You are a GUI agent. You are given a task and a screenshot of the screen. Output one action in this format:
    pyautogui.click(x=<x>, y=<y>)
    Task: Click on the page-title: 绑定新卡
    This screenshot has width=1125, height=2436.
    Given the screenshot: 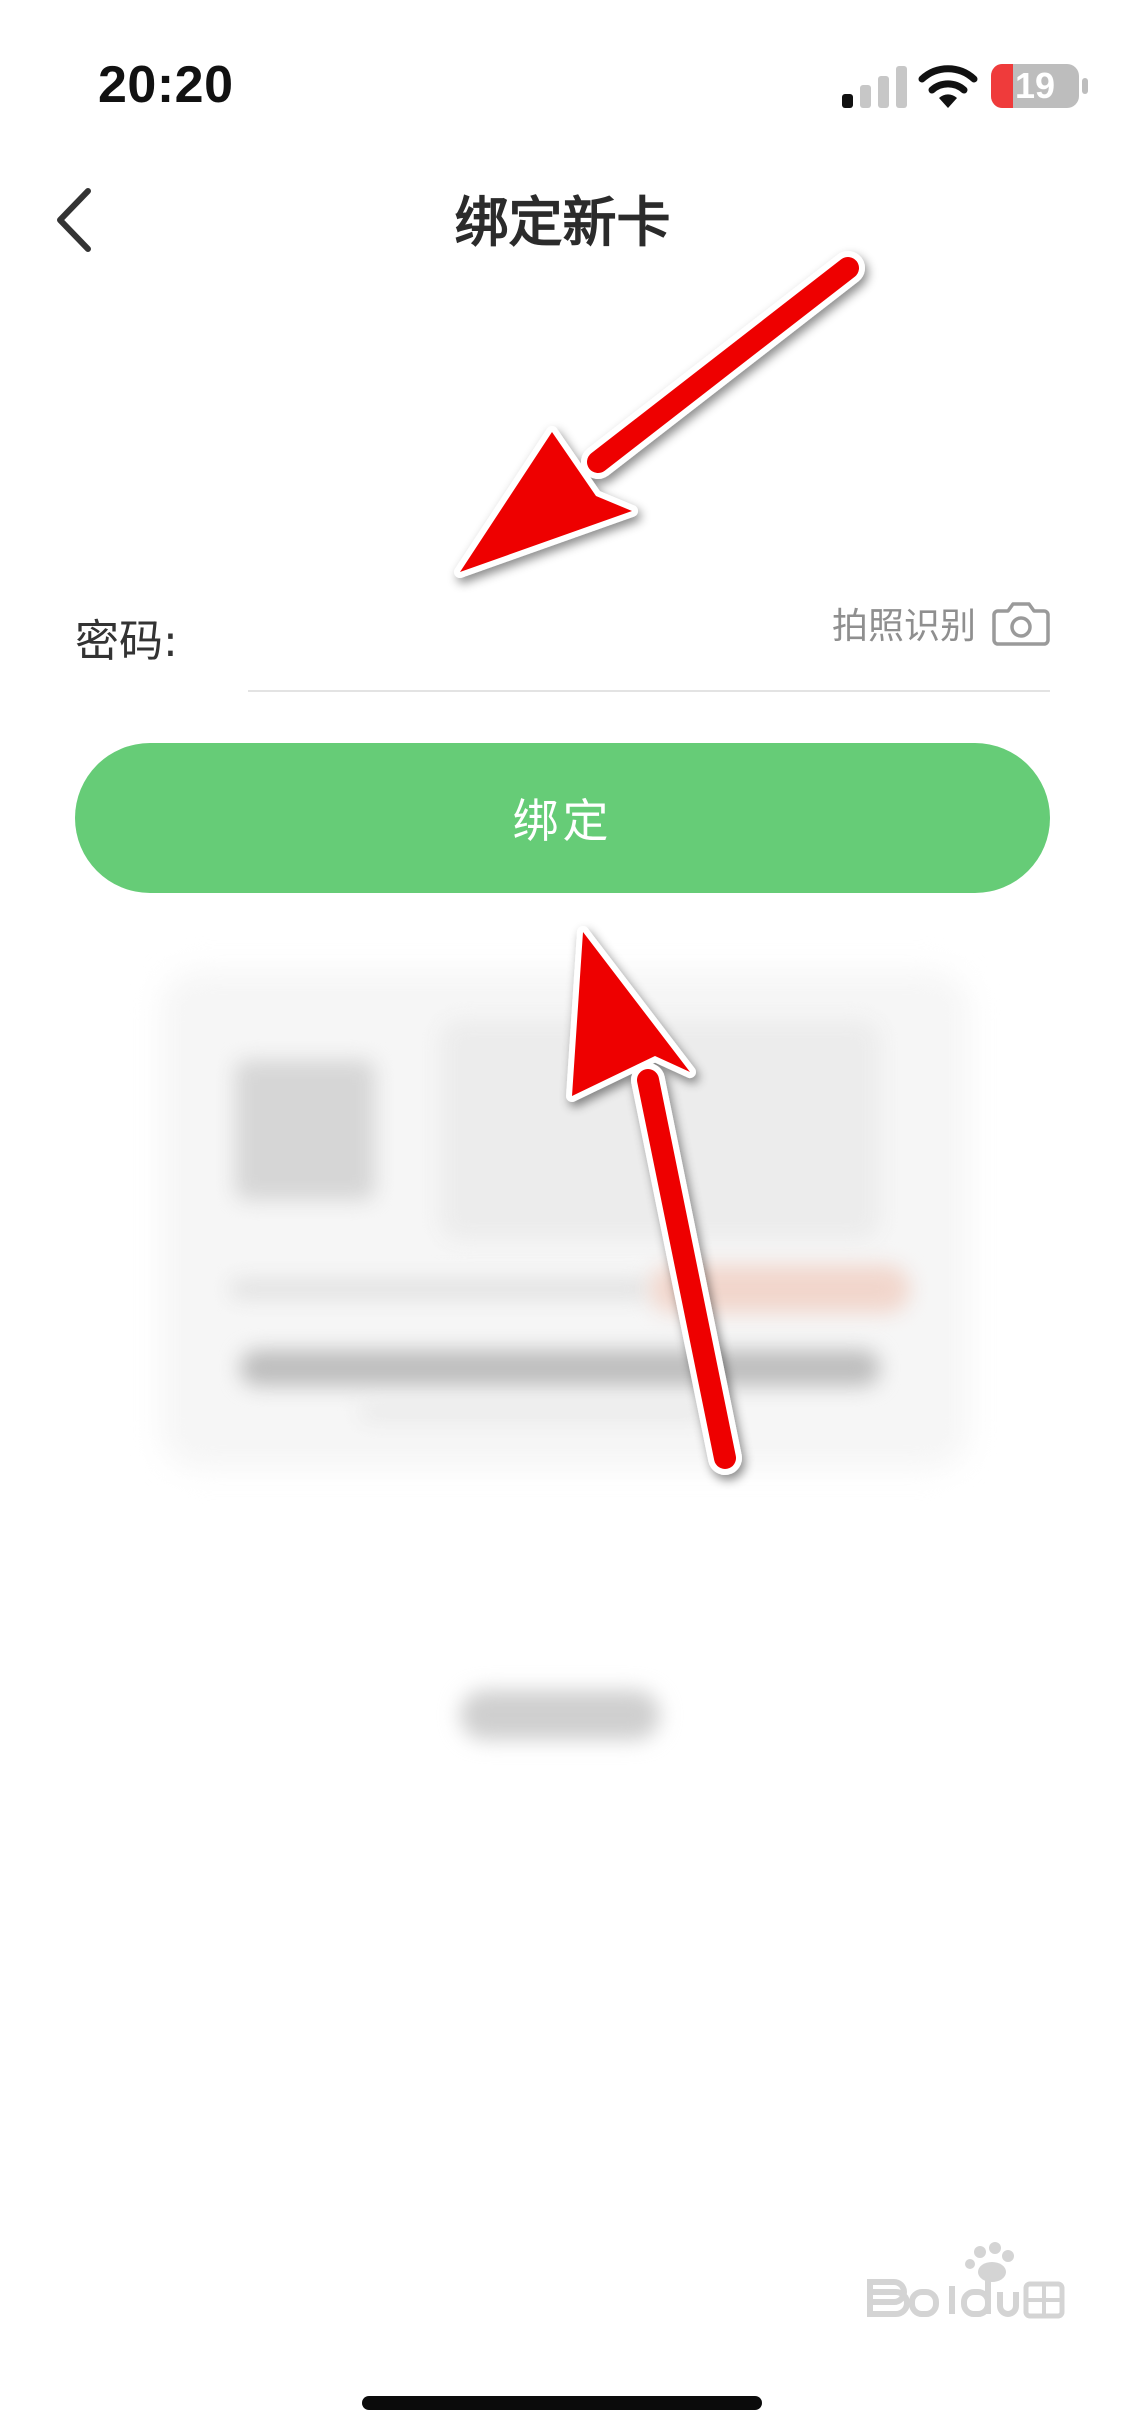 What is the action you would take?
    pyautogui.click(x=562, y=222)
    